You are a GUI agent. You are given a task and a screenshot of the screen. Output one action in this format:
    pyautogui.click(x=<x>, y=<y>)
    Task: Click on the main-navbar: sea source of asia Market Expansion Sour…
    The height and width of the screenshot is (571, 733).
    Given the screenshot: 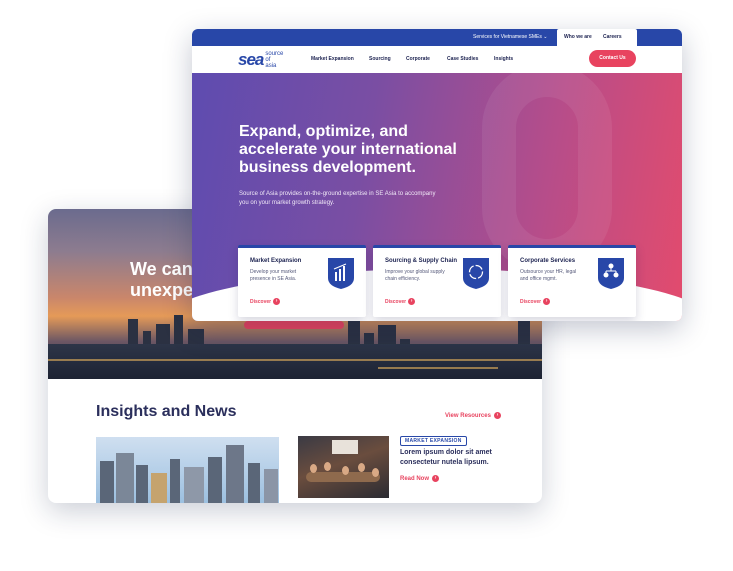 What is the action you would take?
    pyautogui.click(x=437, y=59)
    